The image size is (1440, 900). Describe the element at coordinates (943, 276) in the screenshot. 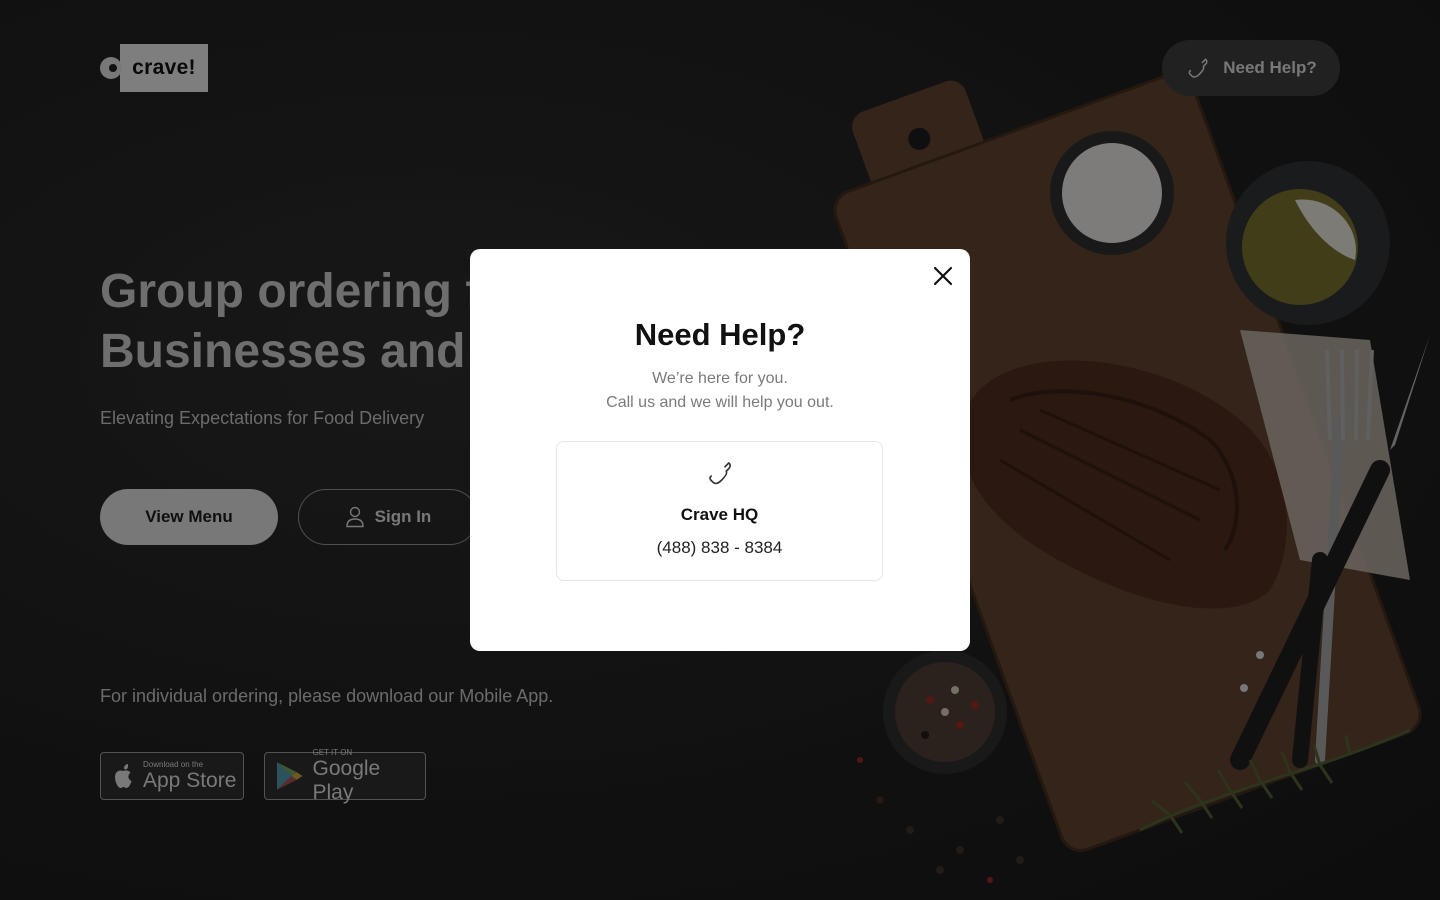

I see `close-icon` at that location.